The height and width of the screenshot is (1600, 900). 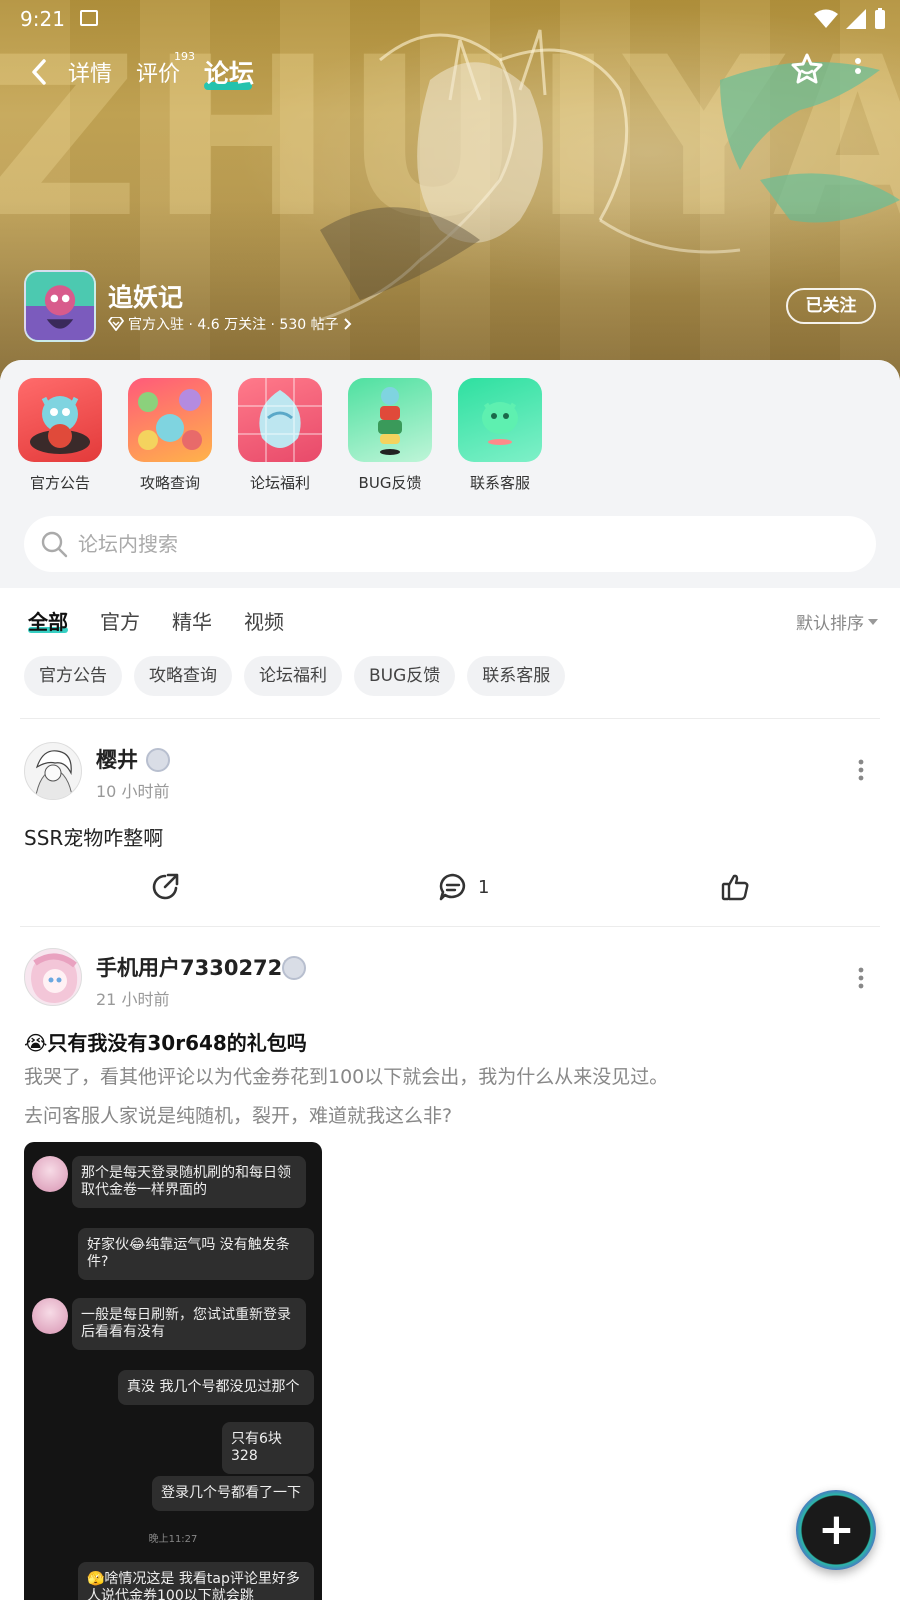 I want to click on sort-label: 默认排序, so click(x=830, y=624).